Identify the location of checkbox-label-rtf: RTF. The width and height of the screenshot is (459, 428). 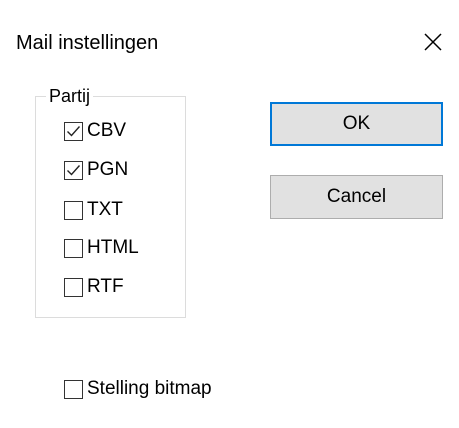
(105, 286).